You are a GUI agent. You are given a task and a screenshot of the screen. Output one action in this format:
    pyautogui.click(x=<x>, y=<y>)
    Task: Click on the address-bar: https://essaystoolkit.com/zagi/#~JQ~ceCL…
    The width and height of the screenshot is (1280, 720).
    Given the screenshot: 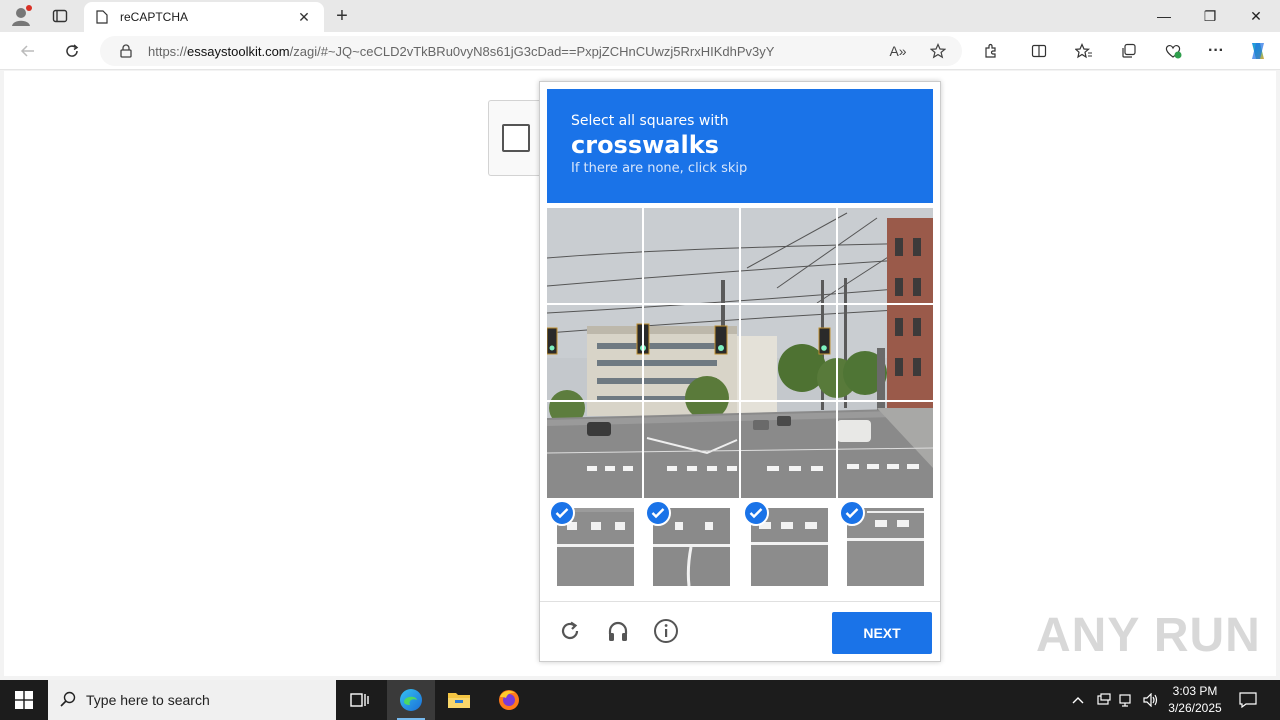 What is the action you would take?
    pyautogui.click(x=531, y=51)
    